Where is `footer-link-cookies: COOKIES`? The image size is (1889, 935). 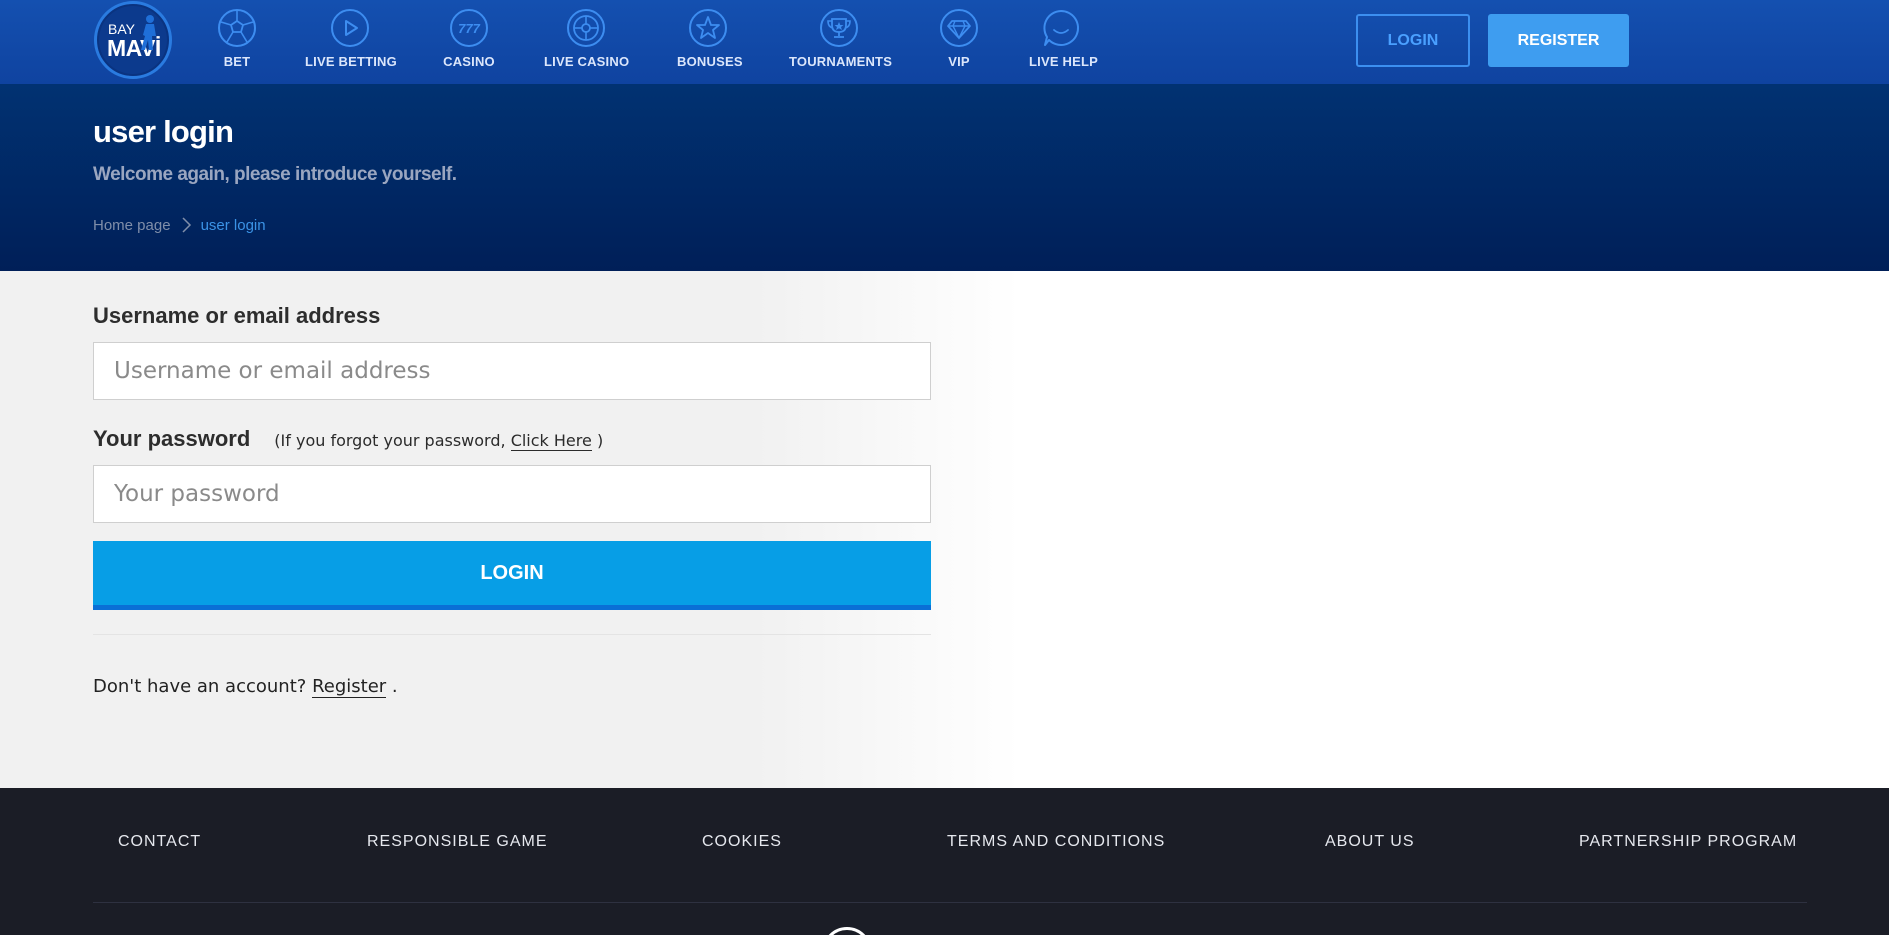
footer-link-cookies: COOKIES is located at coordinates (742, 842).